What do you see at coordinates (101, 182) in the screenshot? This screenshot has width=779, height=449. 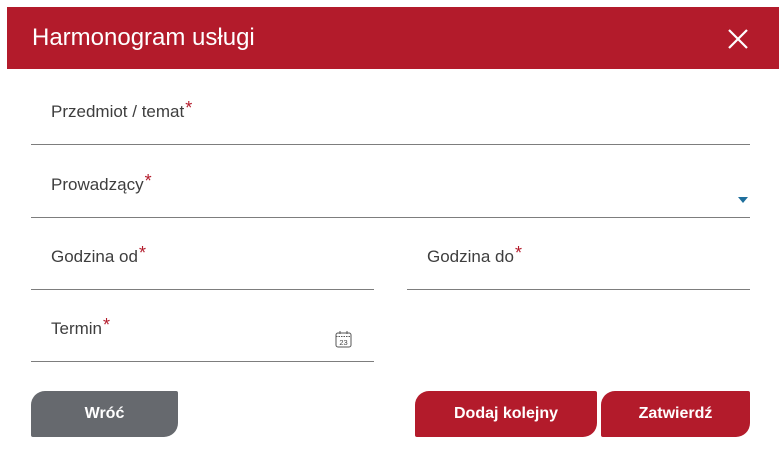 I see `instructor-label: Prowadzący*` at bounding box center [101, 182].